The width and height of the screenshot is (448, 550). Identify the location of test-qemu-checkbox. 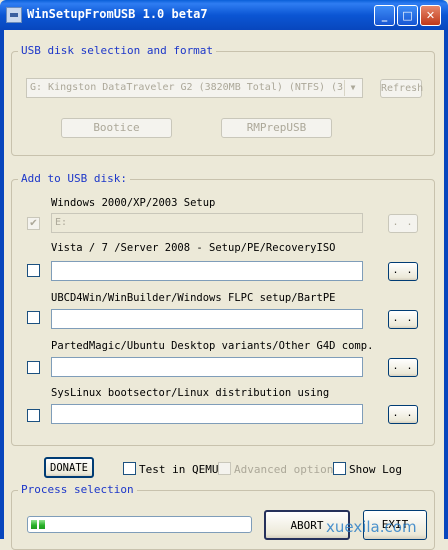
(129, 468).